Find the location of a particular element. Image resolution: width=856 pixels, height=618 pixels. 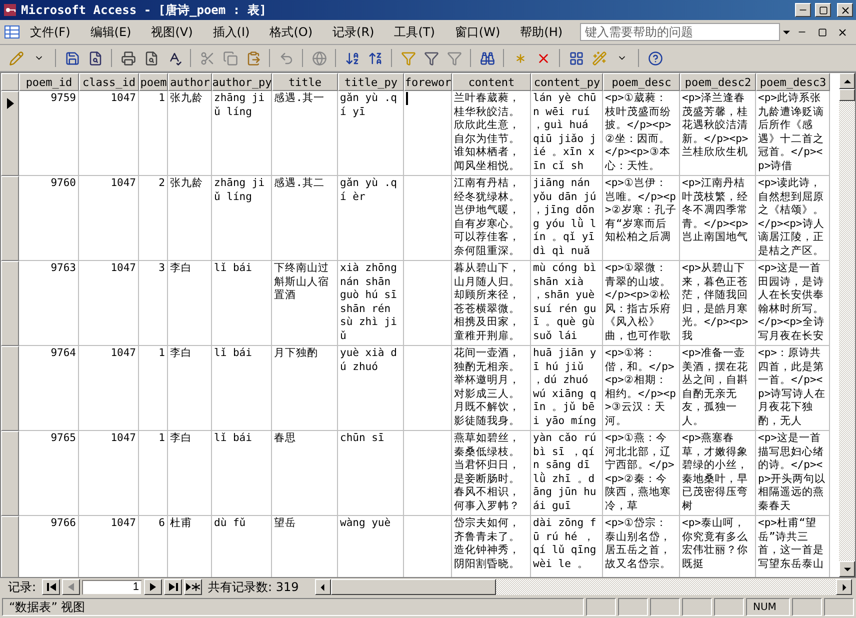

scroll-right-button is located at coordinates (844, 587).